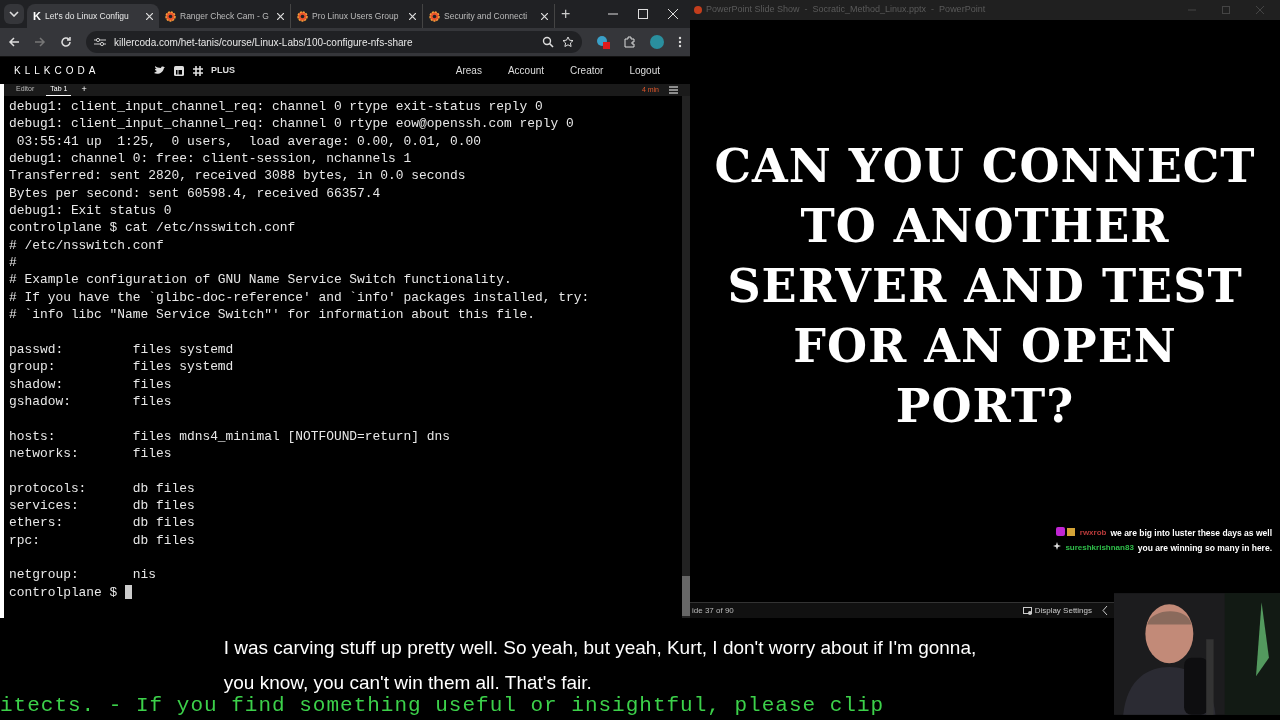 The image size is (1280, 720). Describe the element at coordinates (91, 384) in the screenshot. I see `terminal-line: shadow: files` at that location.